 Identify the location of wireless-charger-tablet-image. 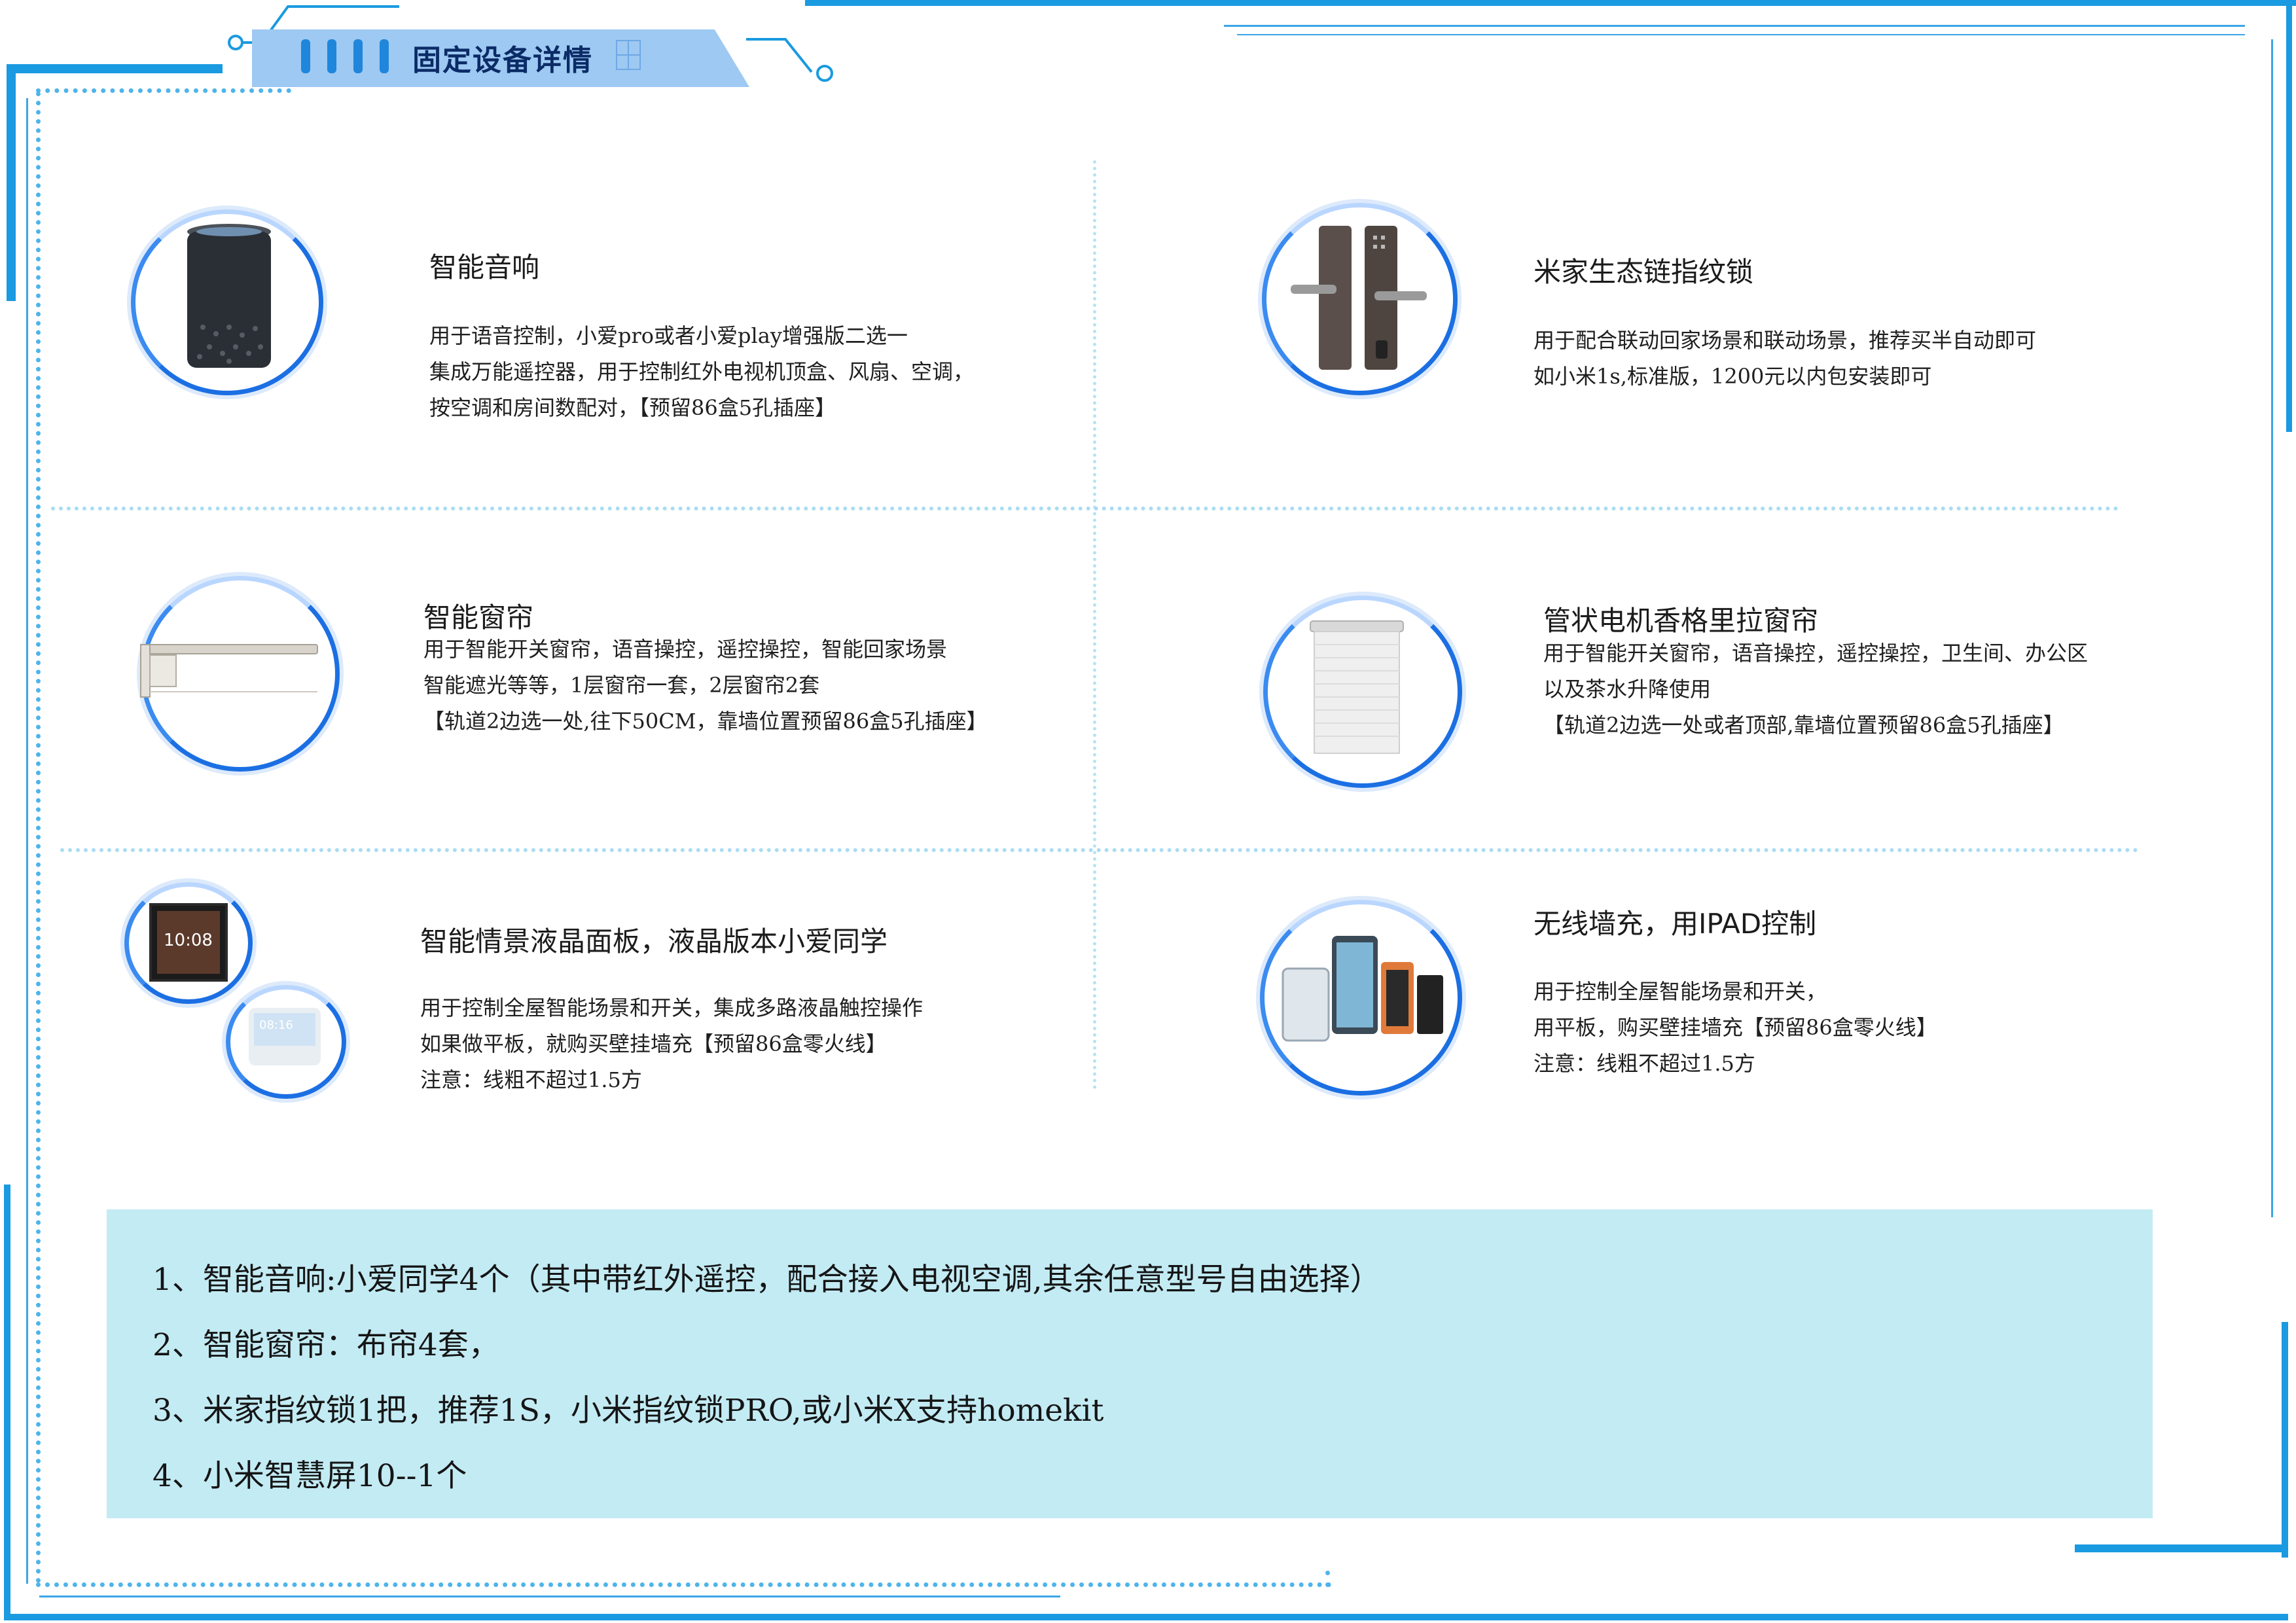
(1362, 989).